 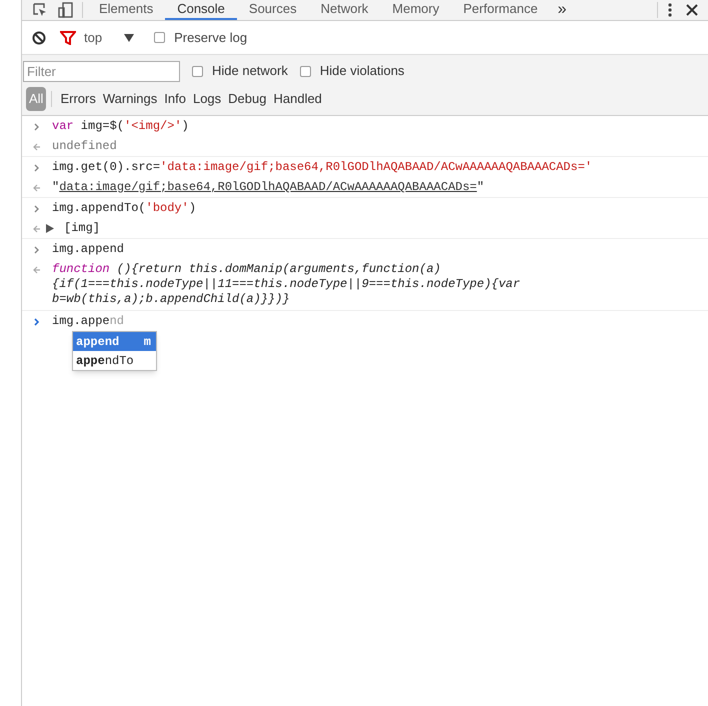 What do you see at coordinates (88, 249) in the screenshot?
I see `code-text: img.append` at bounding box center [88, 249].